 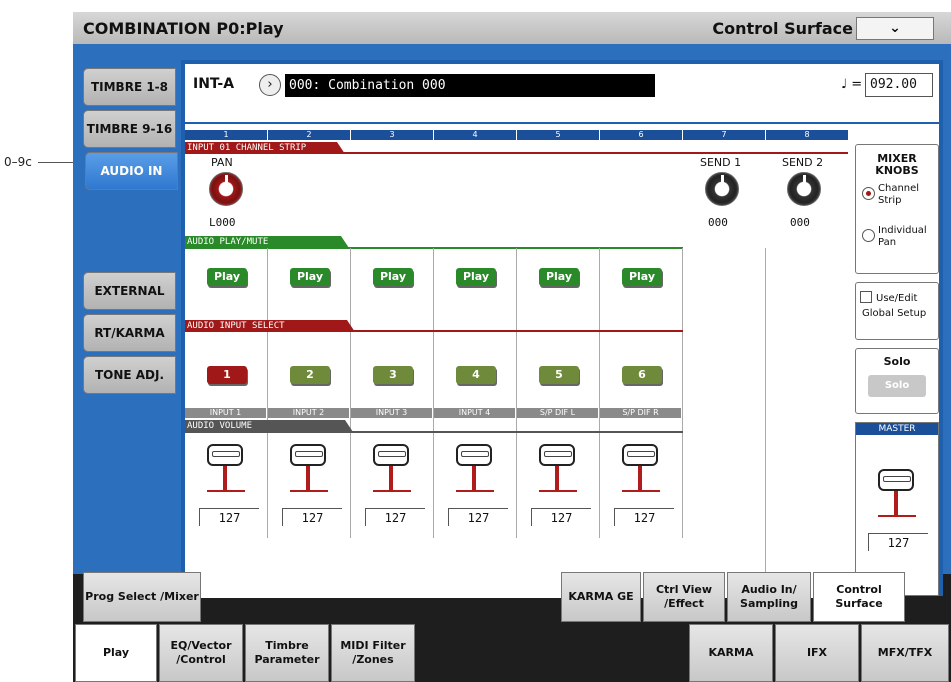 I want to click on input-select-button: 2, so click(x=310, y=375).